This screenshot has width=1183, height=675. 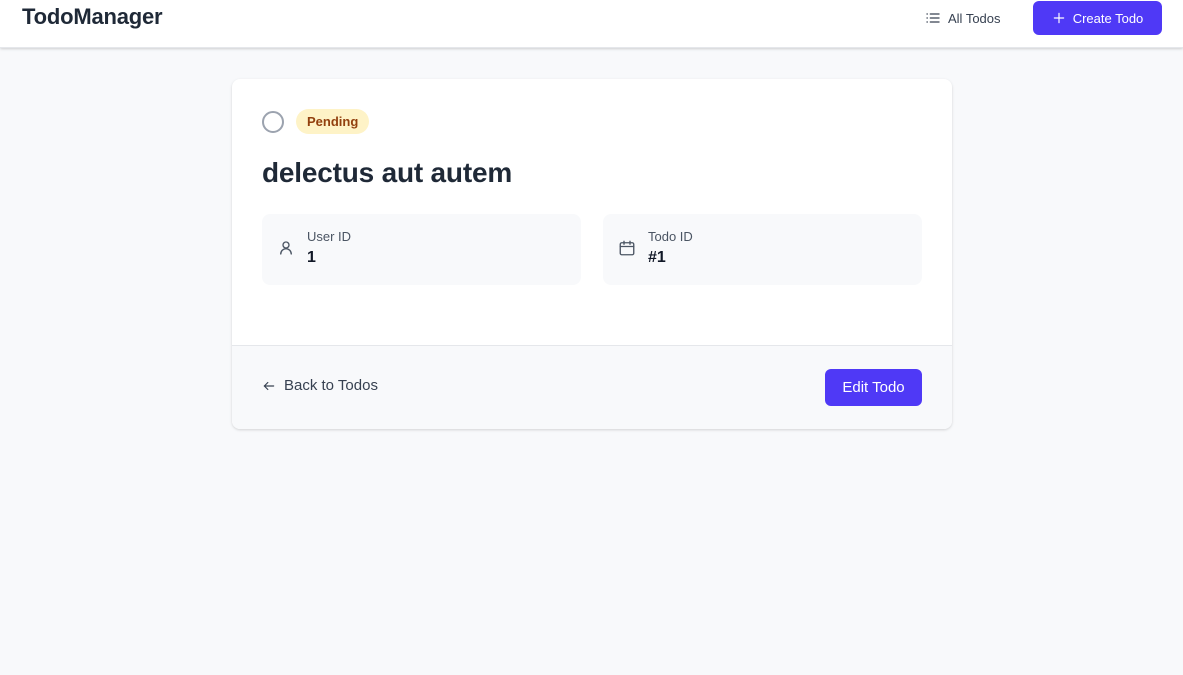 What do you see at coordinates (273, 122) in the screenshot?
I see `status-circle-icon` at bounding box center [273, 122].